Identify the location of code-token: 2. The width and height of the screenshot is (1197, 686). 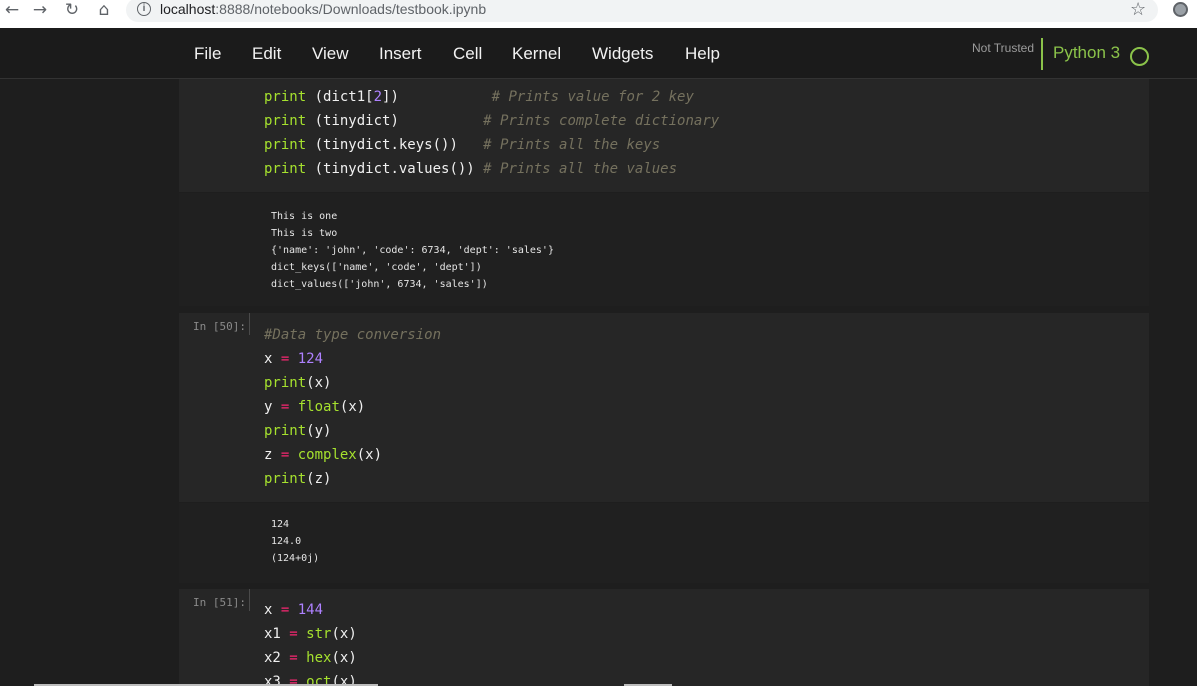
(378, 97).